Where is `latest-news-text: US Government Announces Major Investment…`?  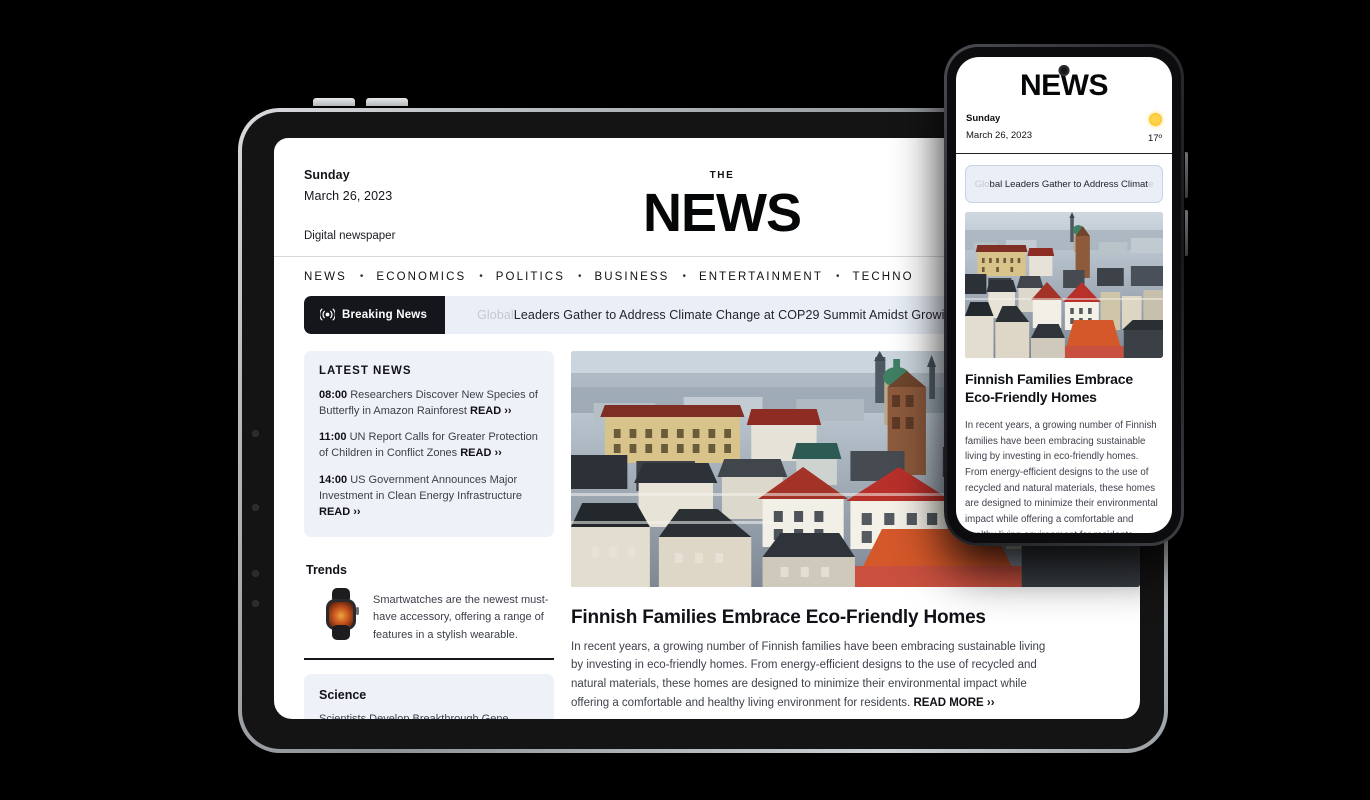 latest-news-text: US Government Announces Major Investment… is located at coordinates (420, 488).